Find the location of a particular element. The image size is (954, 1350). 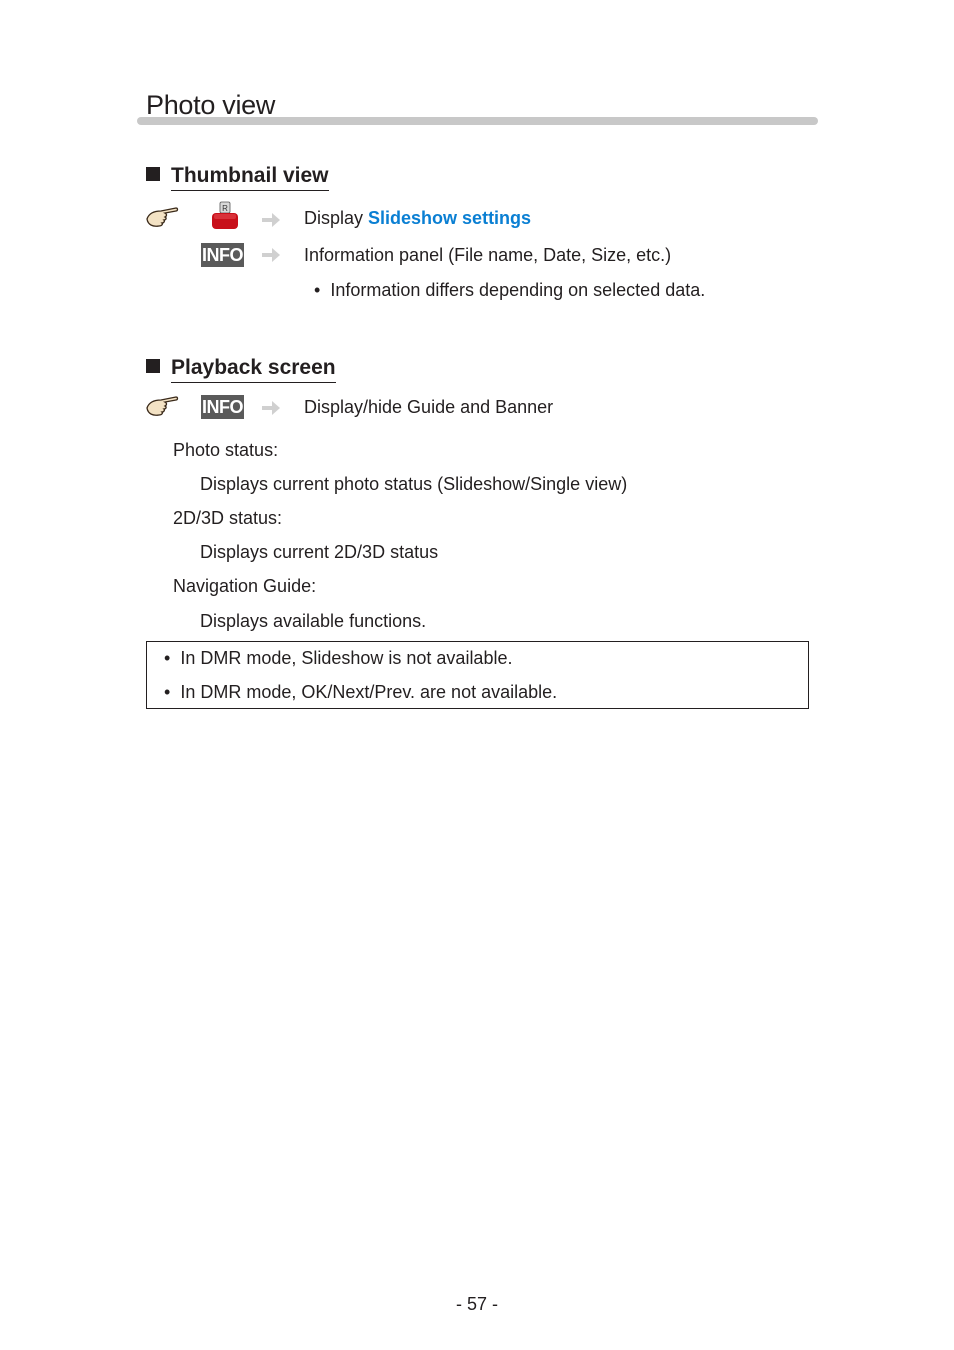

thumbnail-row-red: Display Slideshow settings is located at coordinates (417, 218).